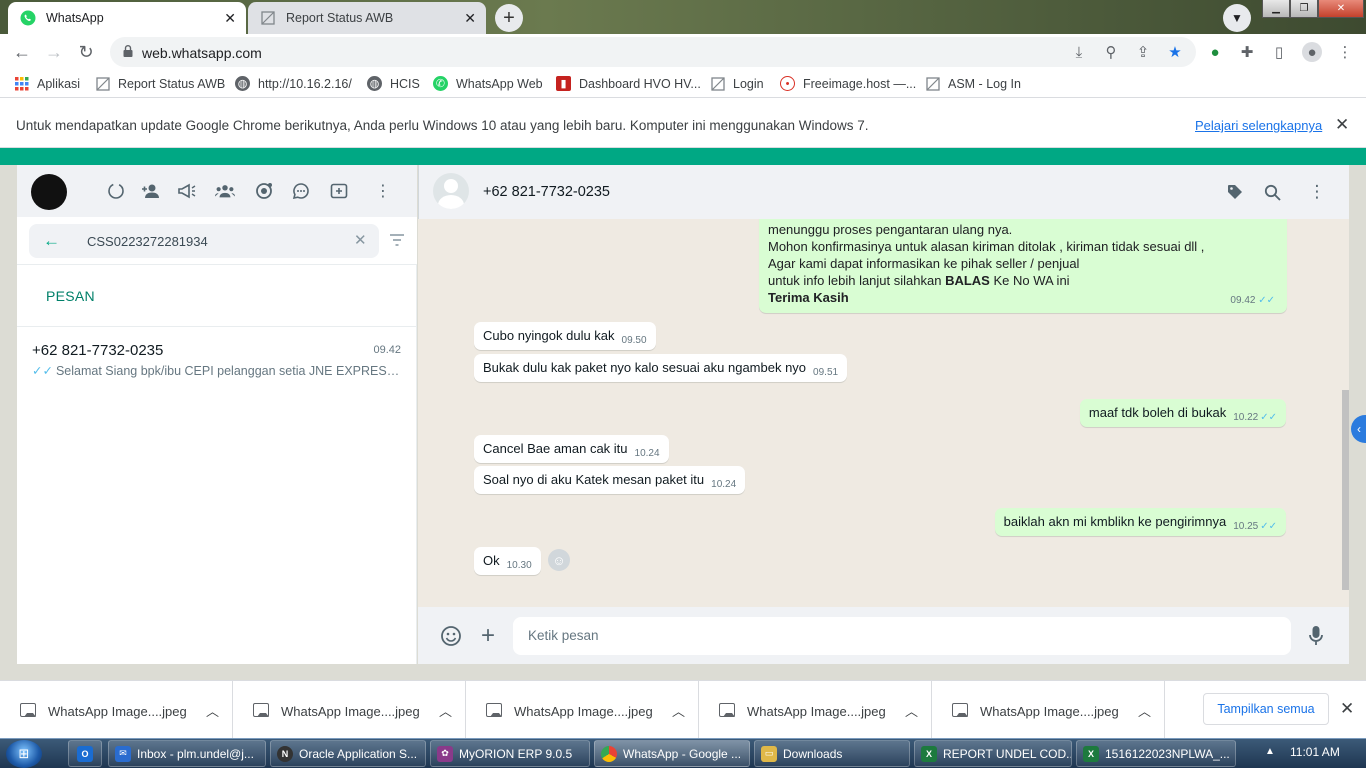  Describe the element at coordinates (902, 636) in the screenshot. I see `message-input: Ketik pesan` at that location.